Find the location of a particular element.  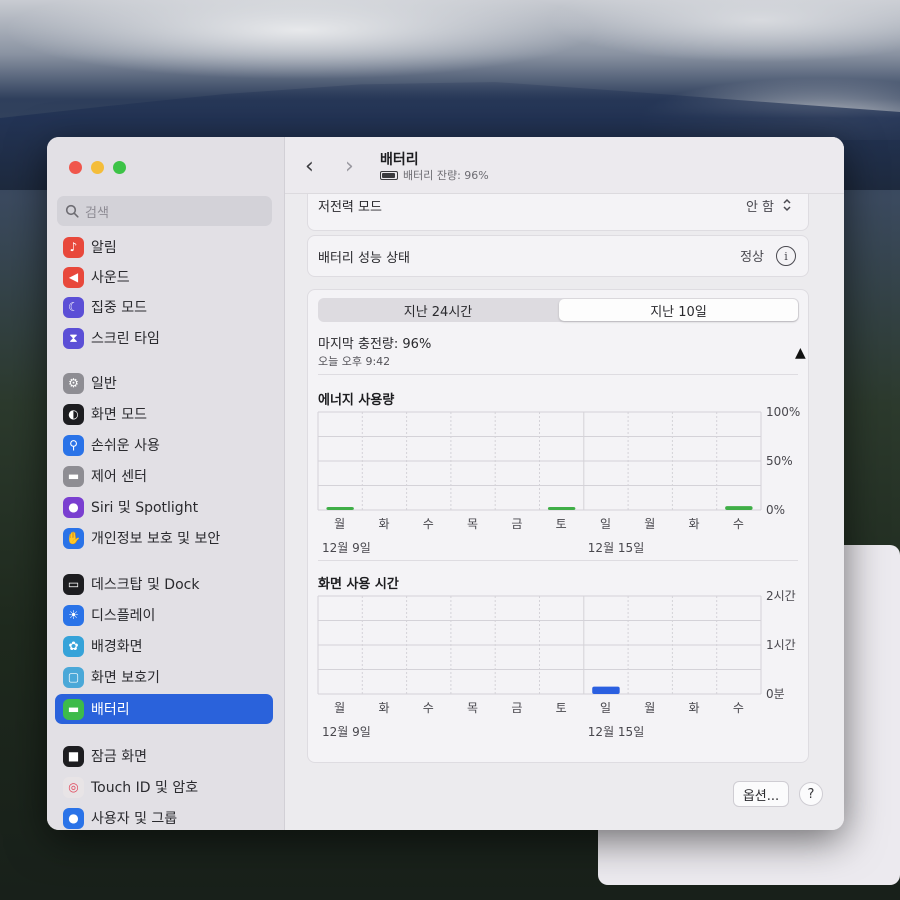

sidebar-item-accessibility: ⚲ 손쉬운 사용 is located at coordinates (164, 445).